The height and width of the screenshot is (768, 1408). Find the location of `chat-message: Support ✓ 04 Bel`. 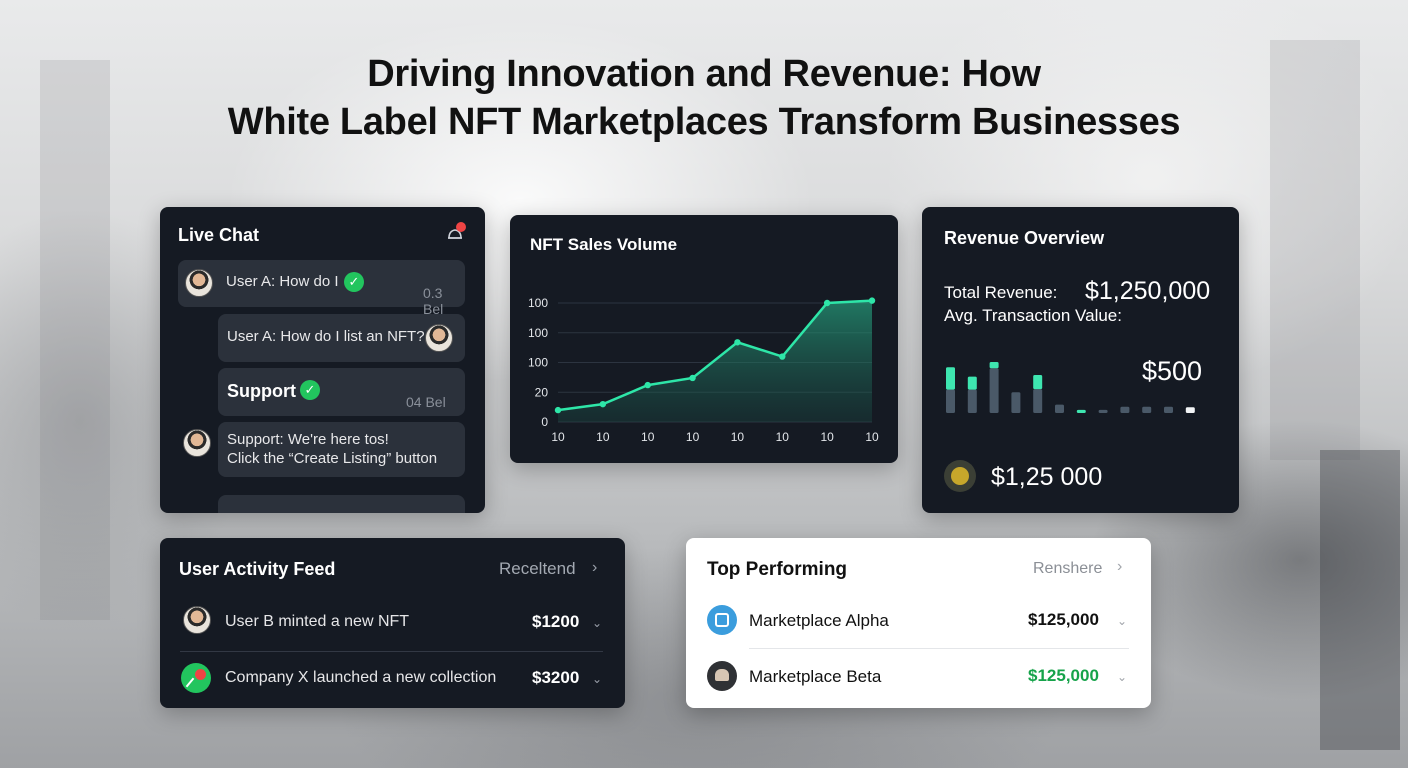

chat-message: Support ✓ 04 Bel is located at coordinates (341, 392).